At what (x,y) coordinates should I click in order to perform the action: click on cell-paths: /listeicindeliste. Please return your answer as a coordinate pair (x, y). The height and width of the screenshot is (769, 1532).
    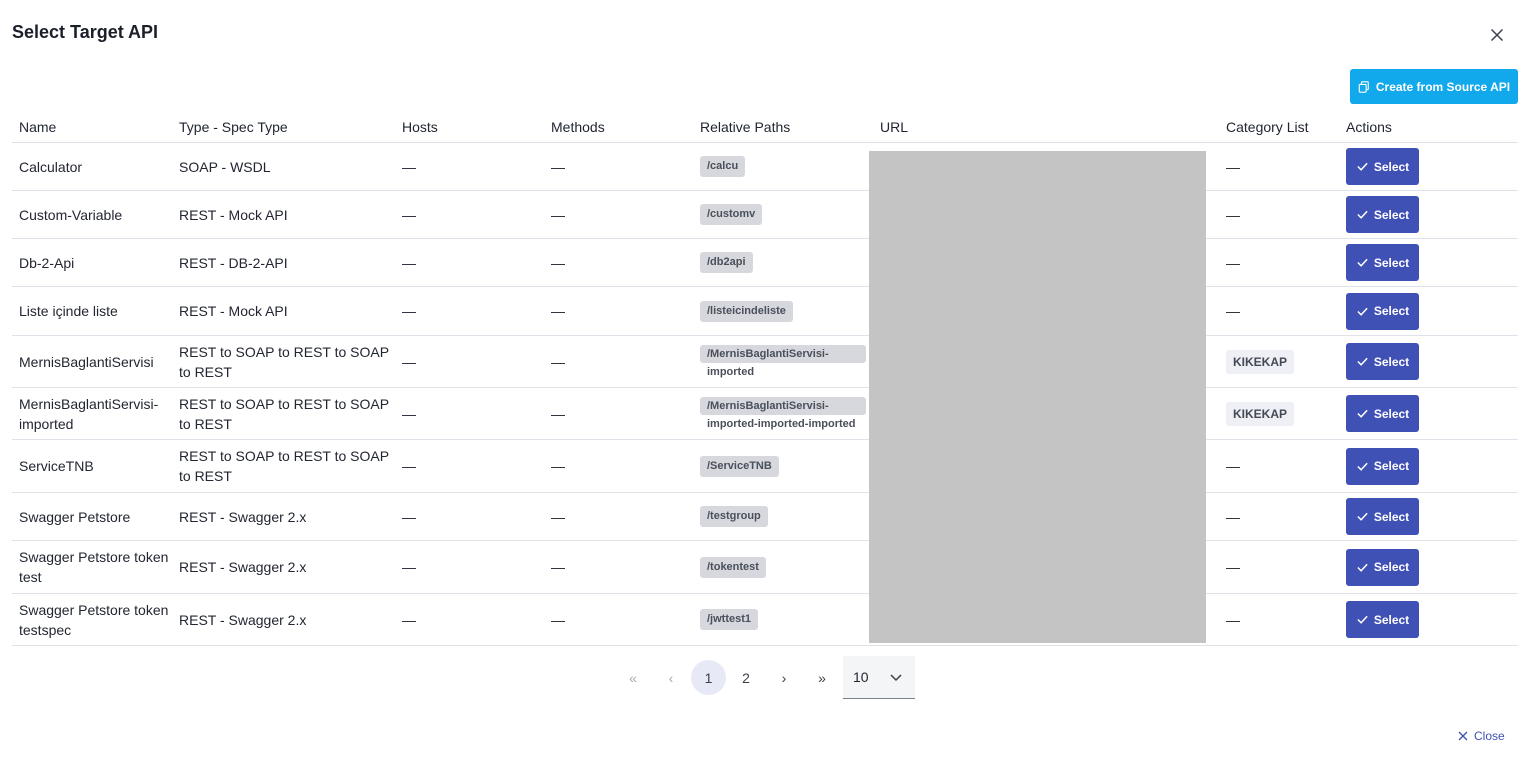
    Looking at the image, I should click on (783, 311).